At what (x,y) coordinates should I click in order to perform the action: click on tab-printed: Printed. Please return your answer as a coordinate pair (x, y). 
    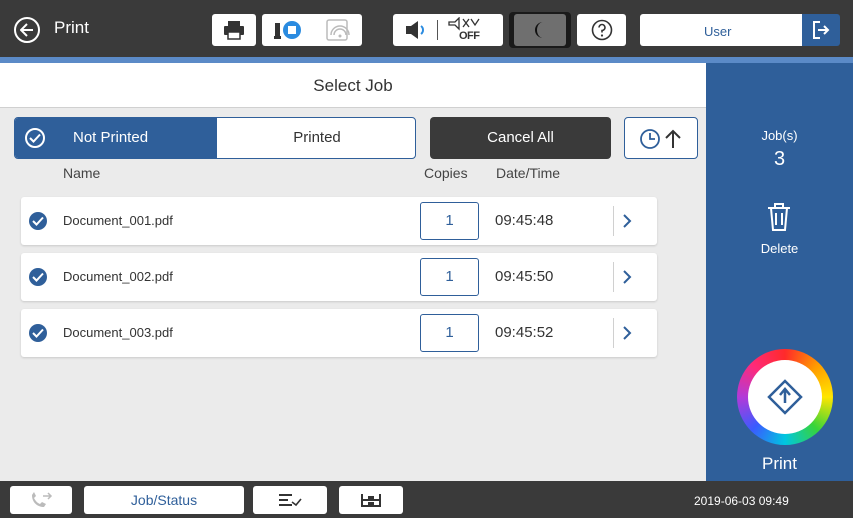
    Looking at the image, I should click on (316, 137).